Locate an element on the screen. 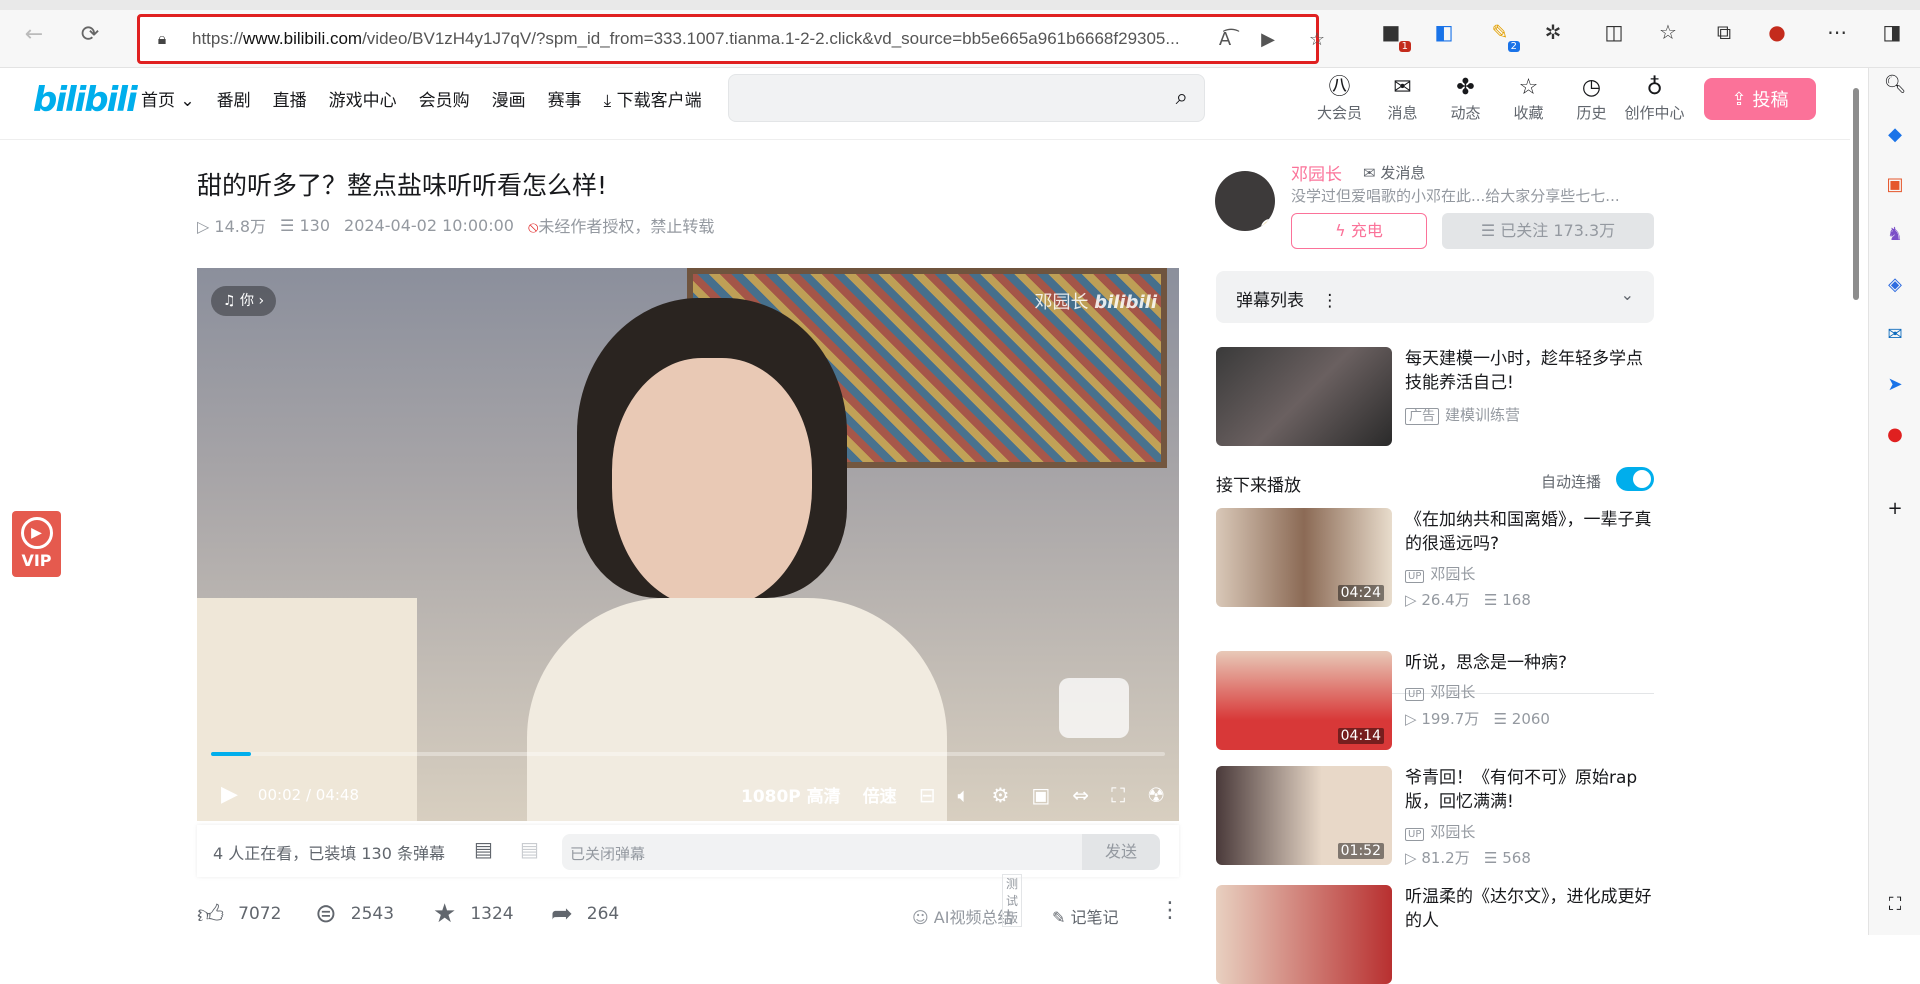 Image resolution: width=1920 pixels, height=984 pixels. webfullscreen-icon: ⛶ is located at coordinates (1118, 795).